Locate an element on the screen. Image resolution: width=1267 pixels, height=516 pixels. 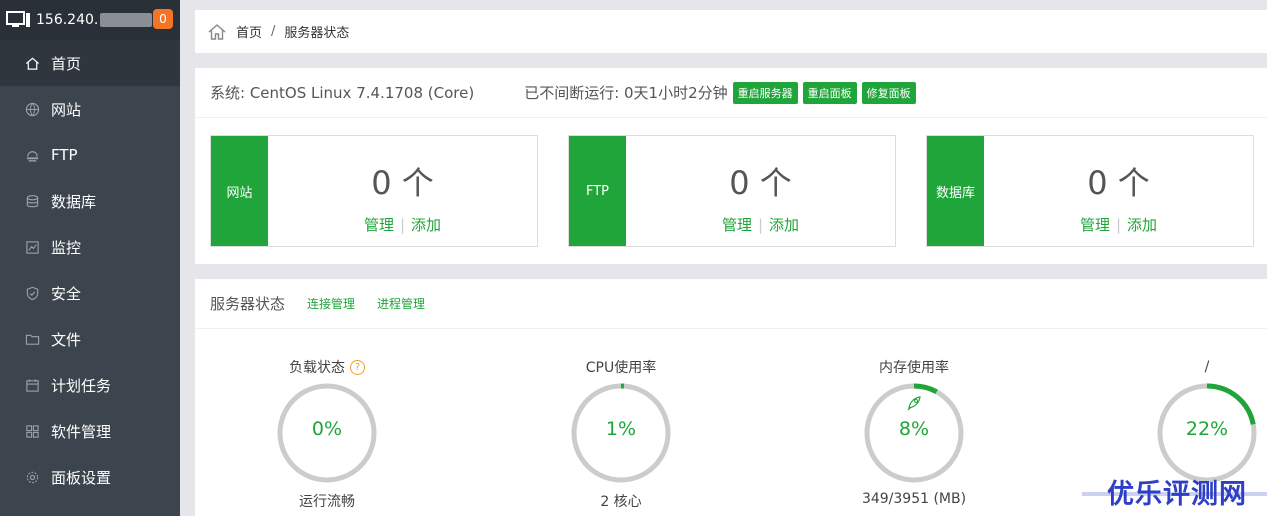
shield-icon is located at coordinates (32, 293).